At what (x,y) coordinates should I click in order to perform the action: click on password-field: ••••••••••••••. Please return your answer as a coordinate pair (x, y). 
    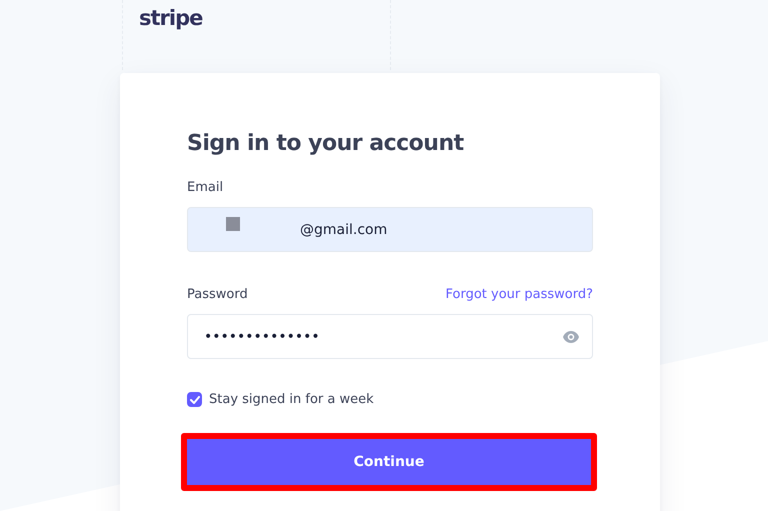
    Looking at the image, I should click on (390, 336).